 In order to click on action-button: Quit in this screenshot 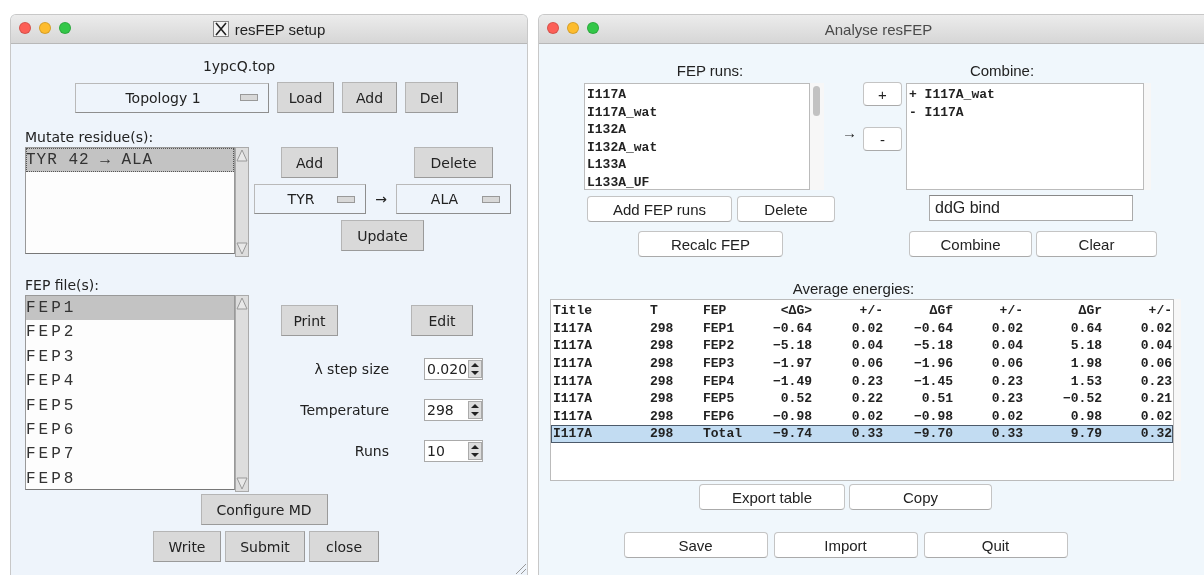, I will do `click(995, 545)`.